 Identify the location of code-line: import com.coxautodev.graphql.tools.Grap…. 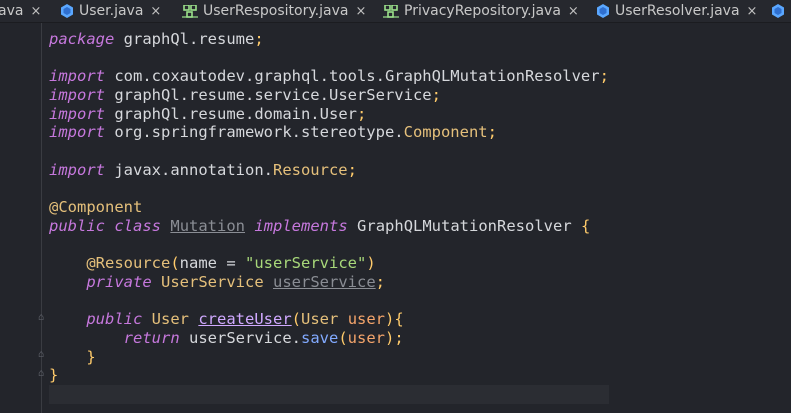
(329, 76).